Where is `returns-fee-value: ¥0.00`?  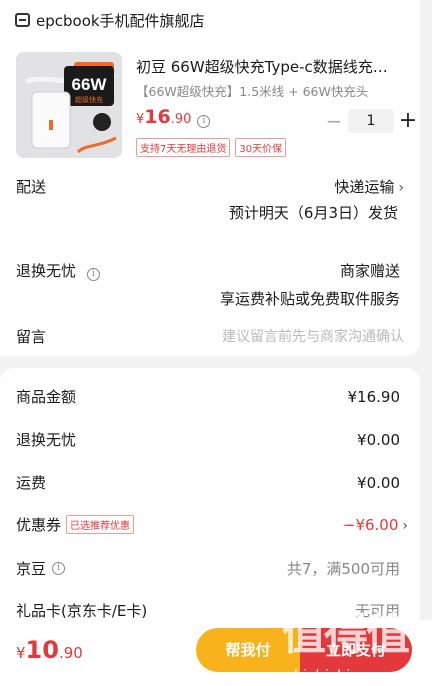
returns-fee-value: ¥0.00 is located at coordinates (378, 439).